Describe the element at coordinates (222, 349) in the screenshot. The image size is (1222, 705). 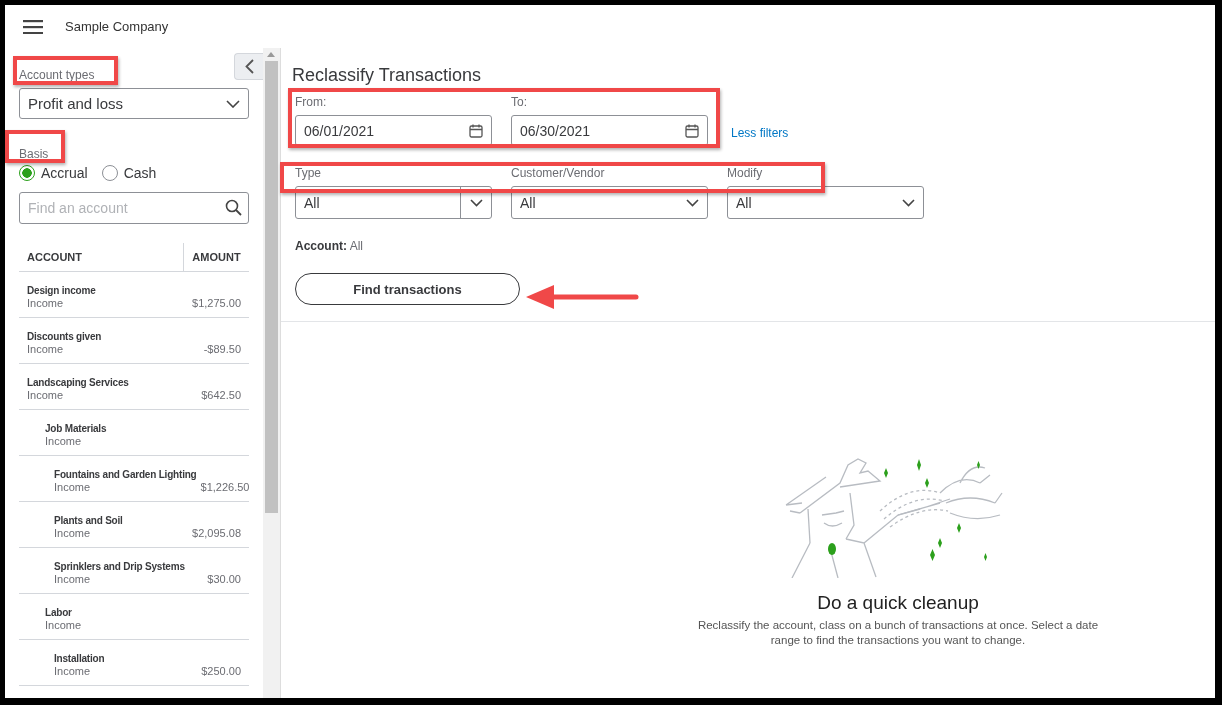
I see `account-amount: -$89.50` at that location.